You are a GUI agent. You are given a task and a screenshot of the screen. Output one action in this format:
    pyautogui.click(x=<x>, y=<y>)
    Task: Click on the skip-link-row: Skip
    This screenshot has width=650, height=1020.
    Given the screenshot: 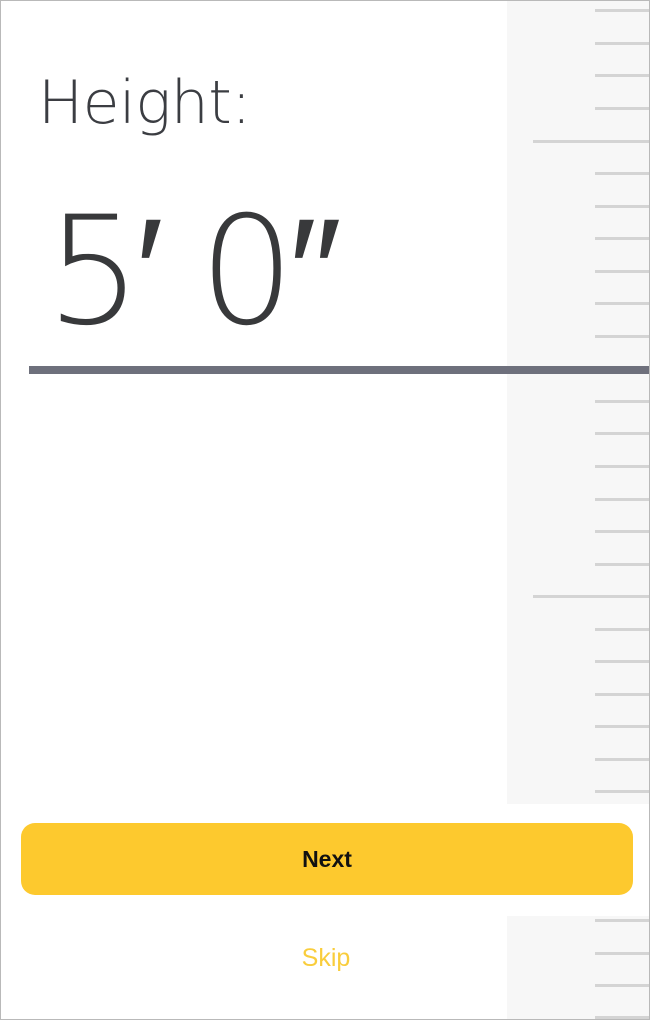 What is the action you would take?
    pyautogui.click(x=325, y=958)
    